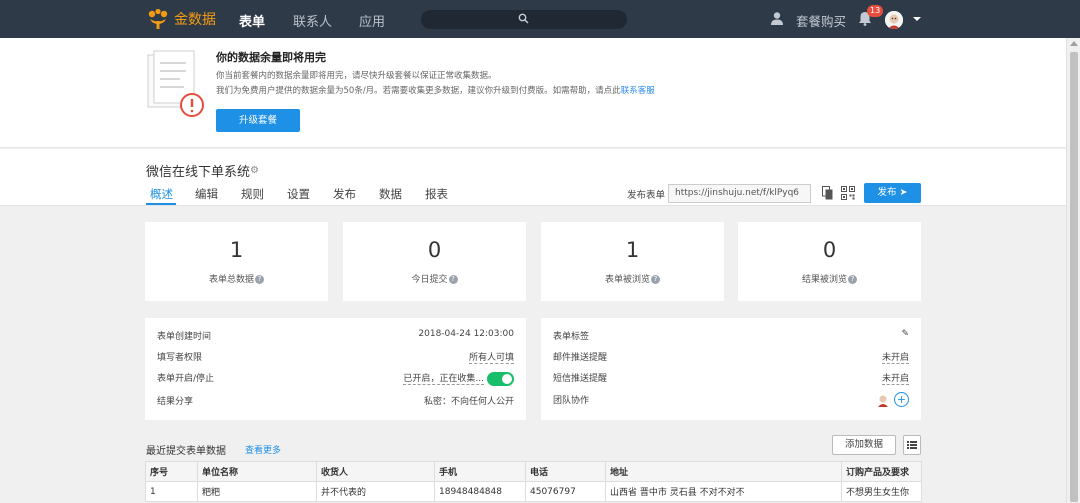 This screenshot has height=503, width=1080. I want to click on publish-url-field: https://jinshuju.net/f/klPyq6, so click(739, 193).